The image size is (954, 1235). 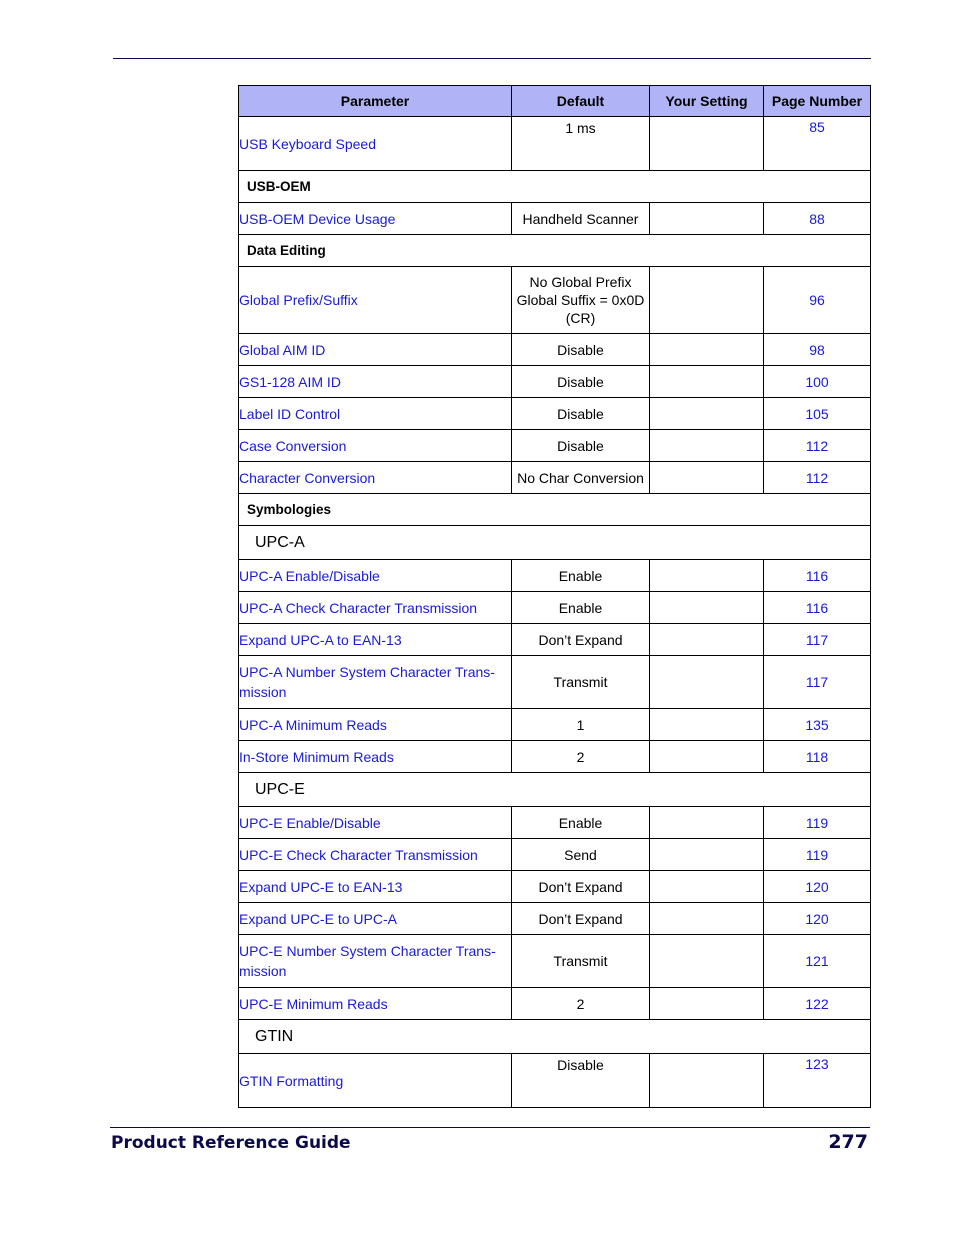 What do you see at coordinates (375, 413) in the screenshot?
I see `parameter-link: Label ID Control` at bounding box center [375, 413].